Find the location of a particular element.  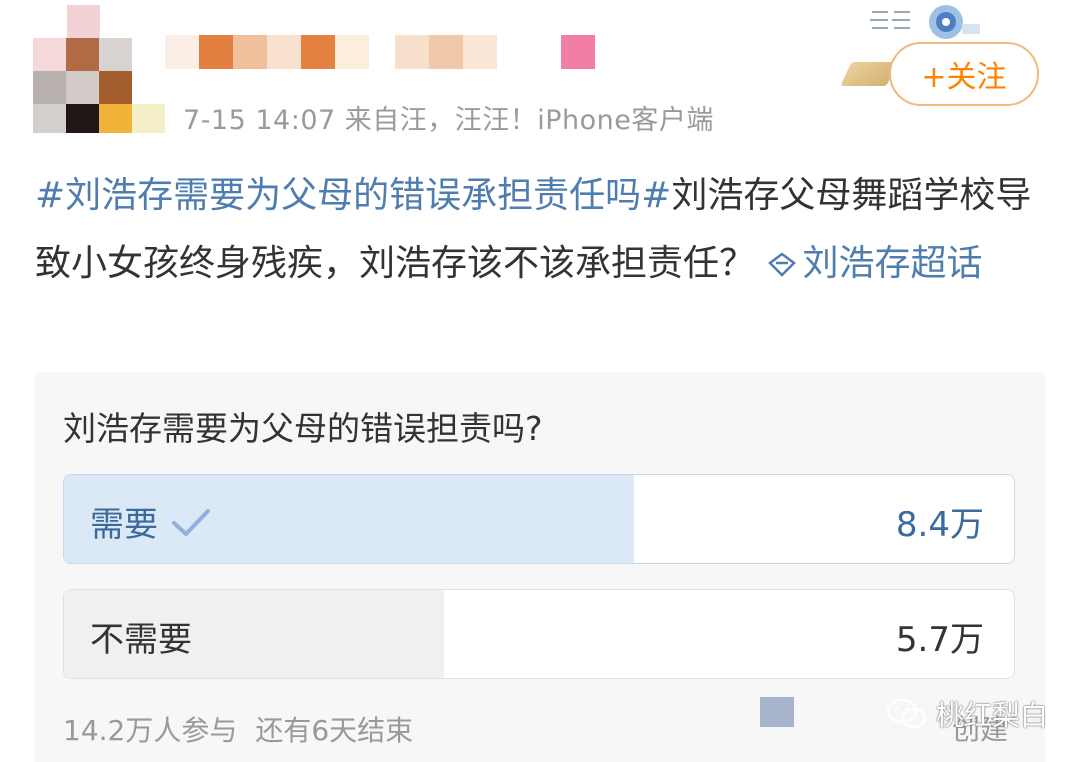

poll-question: 刘浩存需要为父母的错误担责吗? is located at coordinates (303, 428).